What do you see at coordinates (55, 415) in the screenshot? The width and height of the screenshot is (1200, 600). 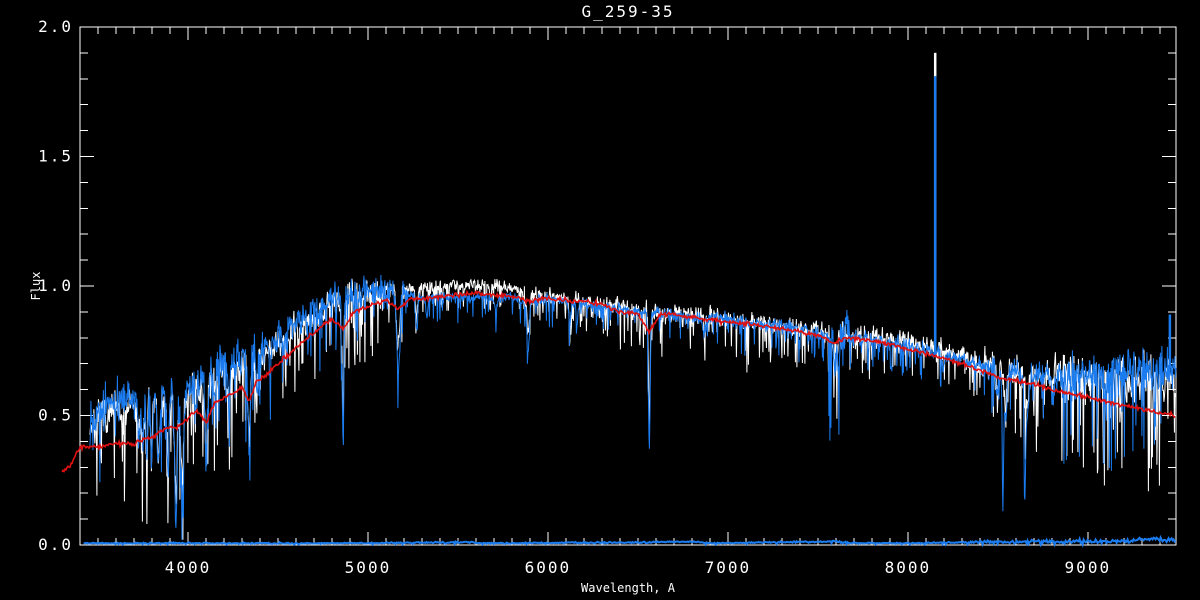 I see `y-tick-label: 0.5` at bounding box center [55, 415].